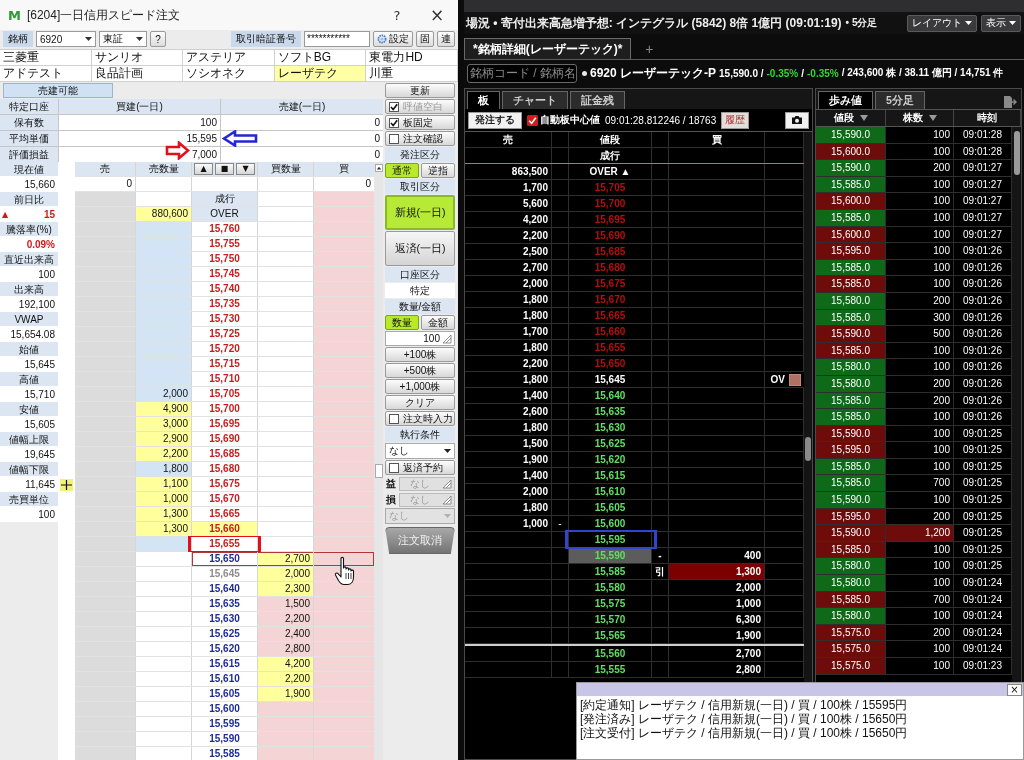  I want to click on favorite-stock-button: アドテスト, so click(46, 74).